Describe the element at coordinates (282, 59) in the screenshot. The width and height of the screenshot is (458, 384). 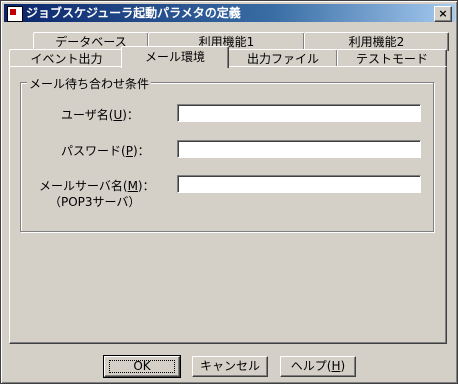
I see `tab-label: 出力ファイル` at that location.